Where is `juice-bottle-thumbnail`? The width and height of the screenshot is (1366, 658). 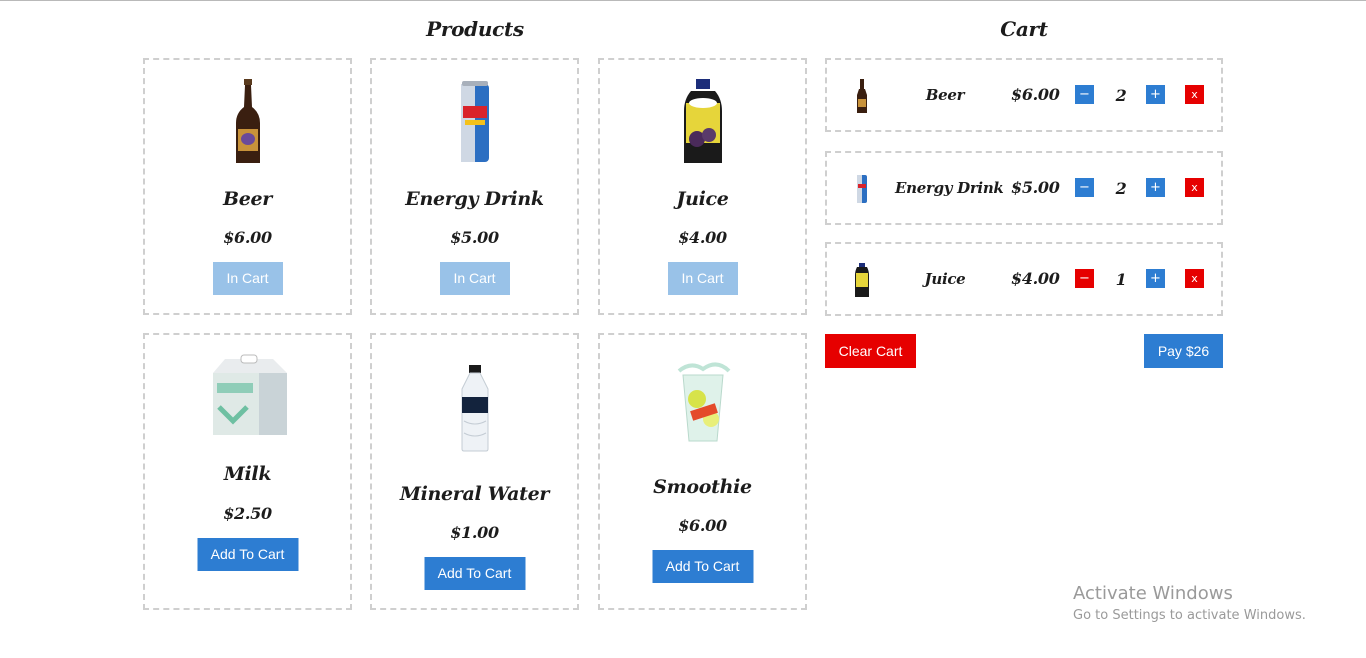 juice-bottle-thumbnail is located at coordinates (862, 280).